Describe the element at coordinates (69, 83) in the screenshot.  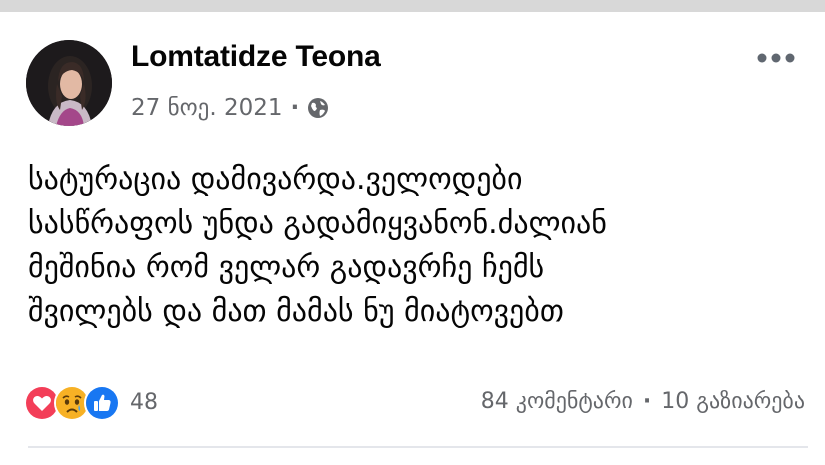
I see `avatar` at that location.